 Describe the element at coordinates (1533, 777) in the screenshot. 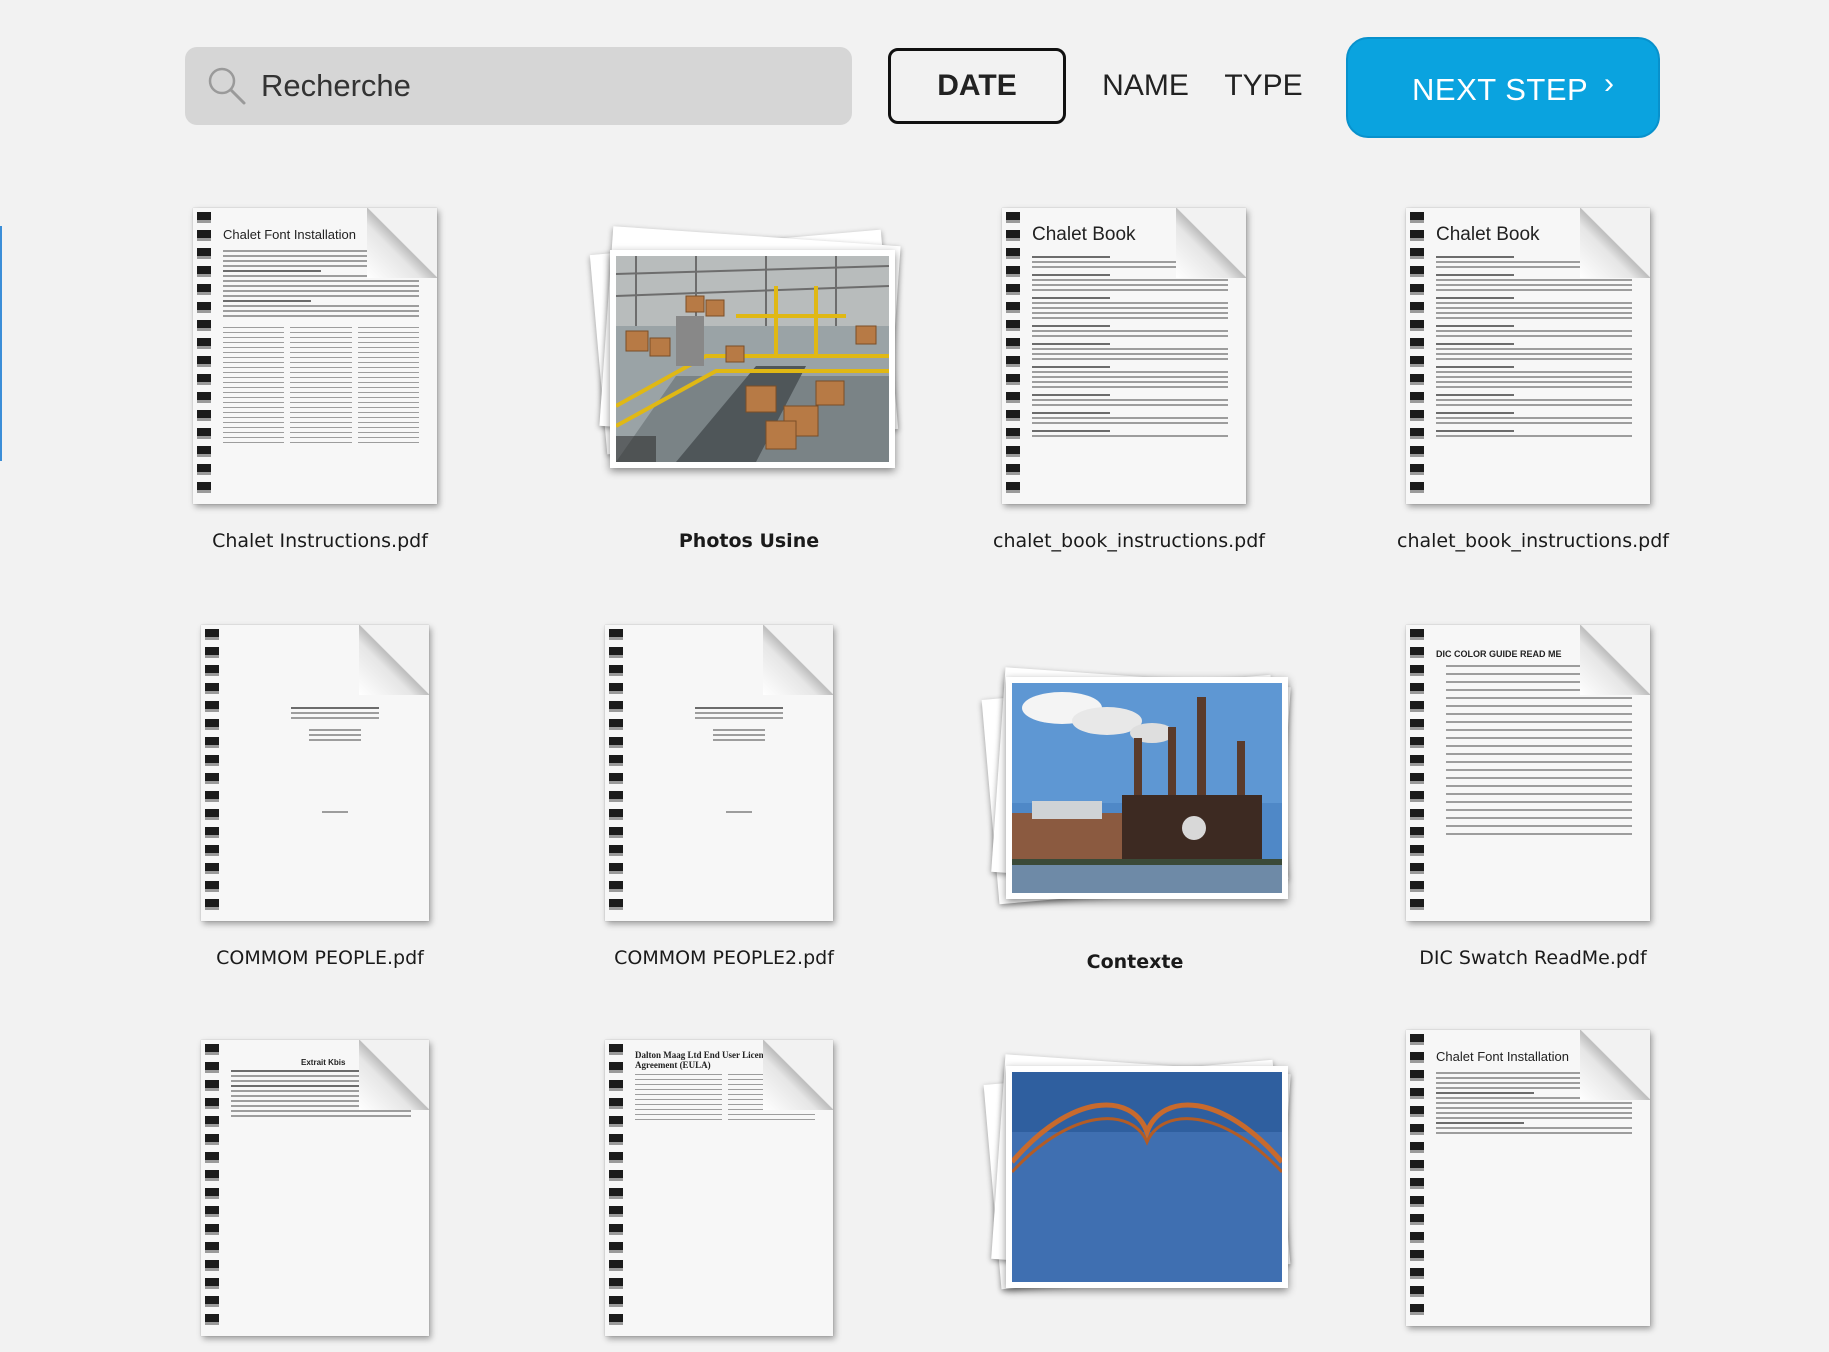

I see `pdf-document-icon: DIC COLOR GUIDE READ ME` at that location.